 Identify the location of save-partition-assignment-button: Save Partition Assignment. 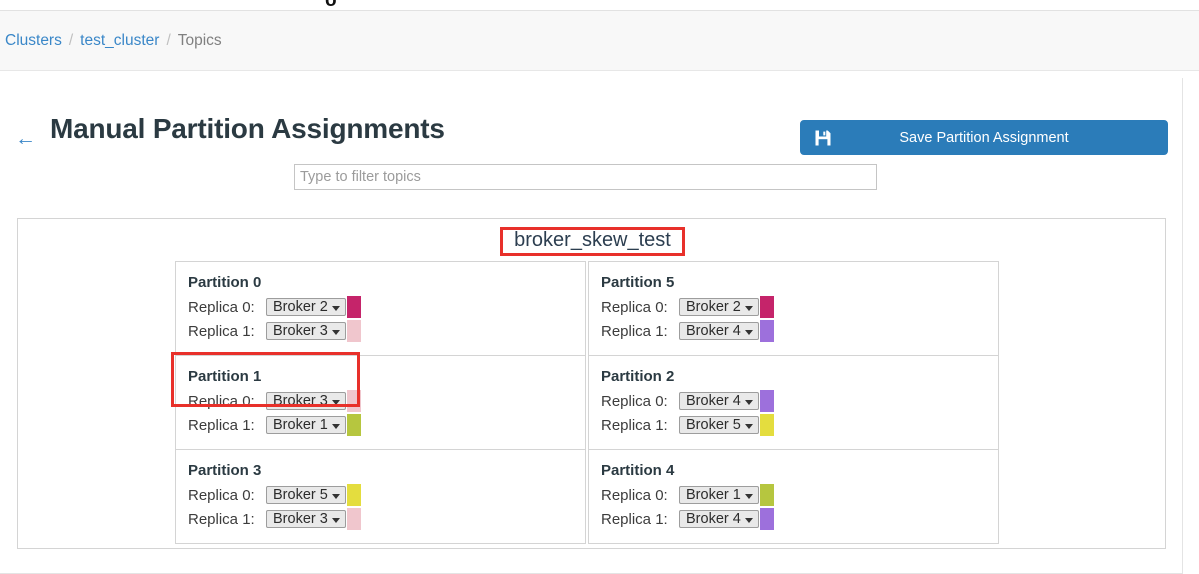
(984, 137).